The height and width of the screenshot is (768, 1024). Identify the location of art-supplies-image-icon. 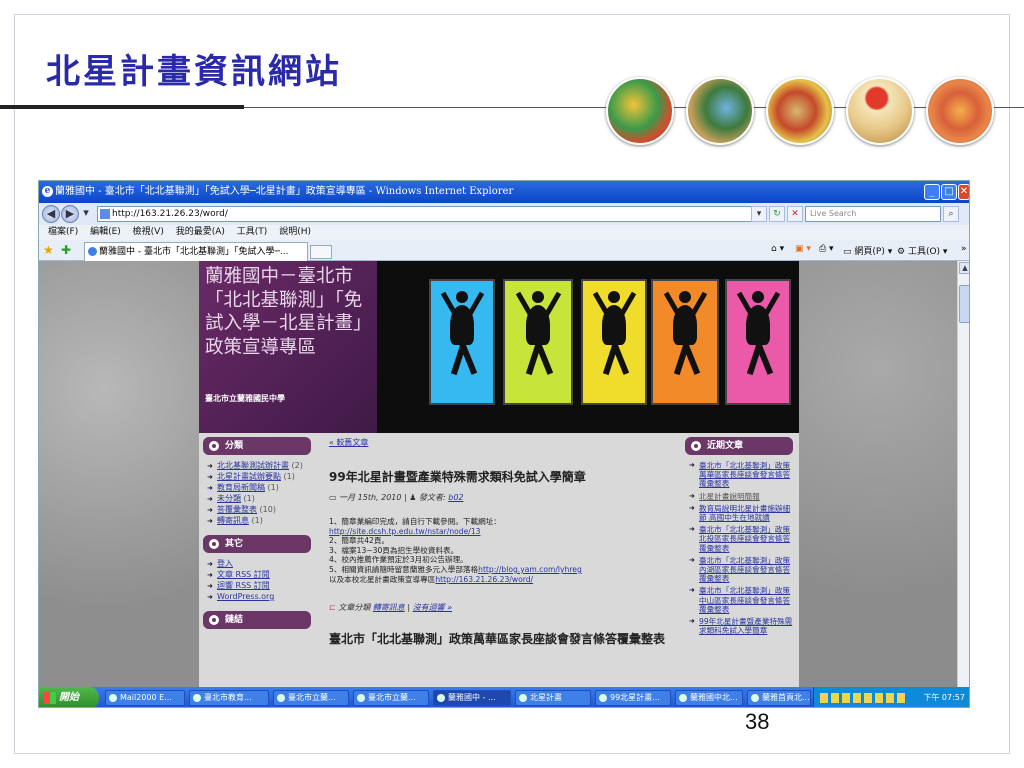
(800, 111).